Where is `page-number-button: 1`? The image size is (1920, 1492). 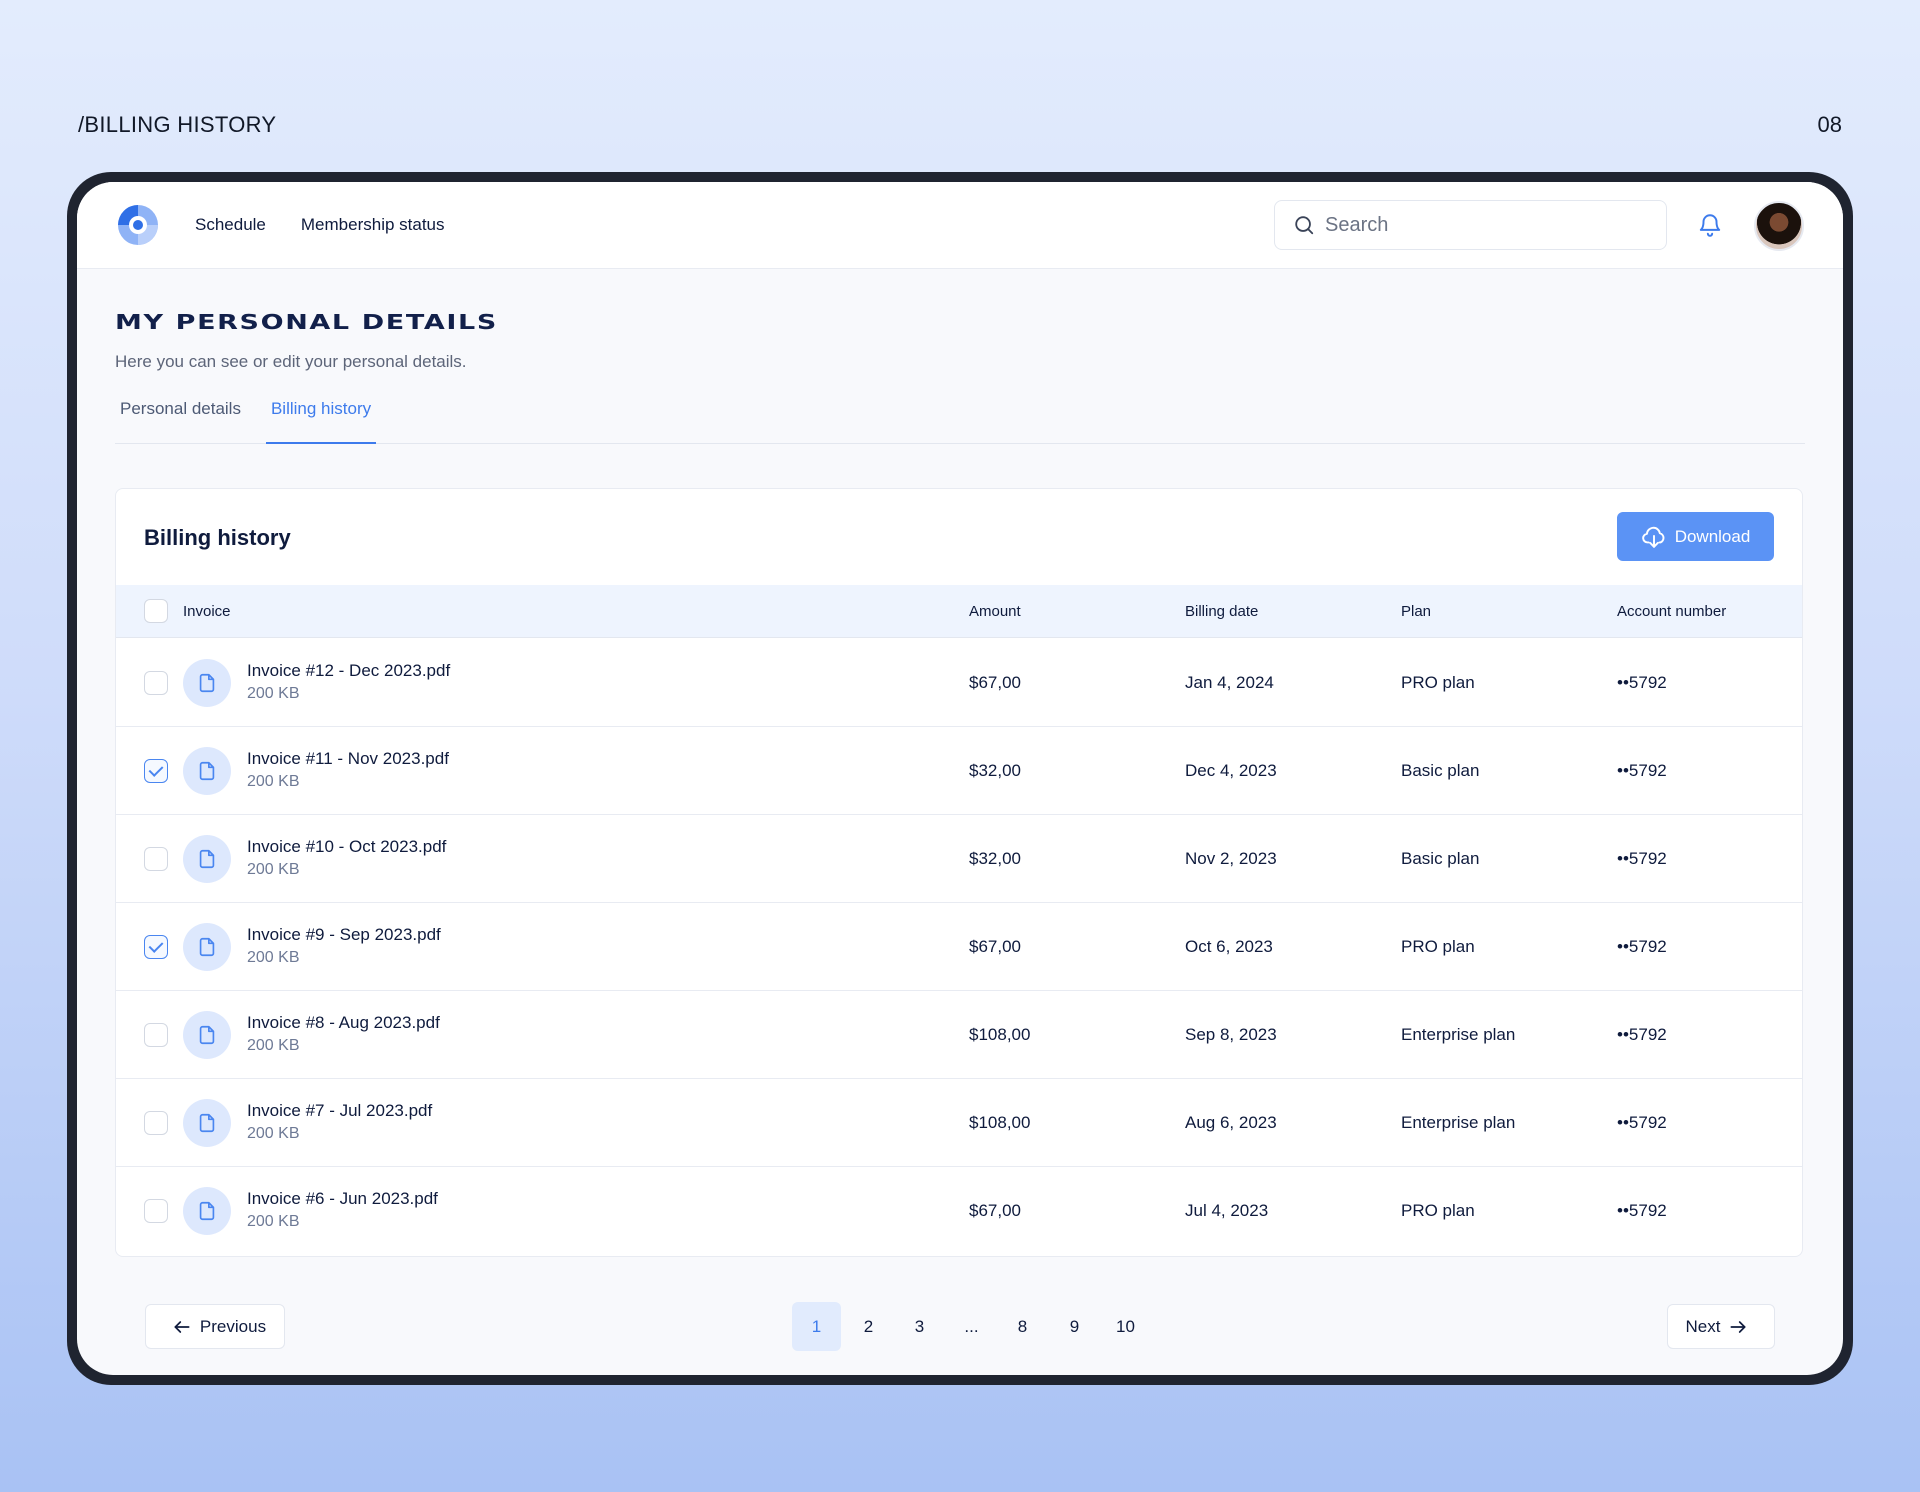
page-number-button: 1 is located at coordinates (816, 1326).